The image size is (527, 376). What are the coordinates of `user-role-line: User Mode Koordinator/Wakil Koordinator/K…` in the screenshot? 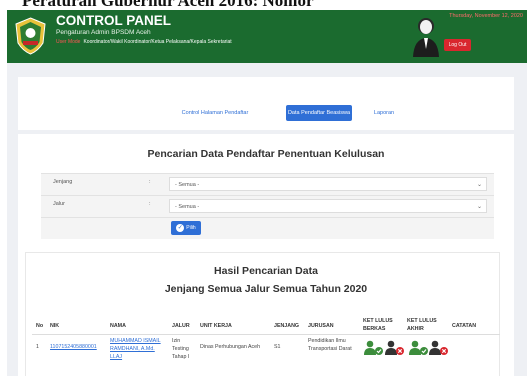 It's located at (144, 42).